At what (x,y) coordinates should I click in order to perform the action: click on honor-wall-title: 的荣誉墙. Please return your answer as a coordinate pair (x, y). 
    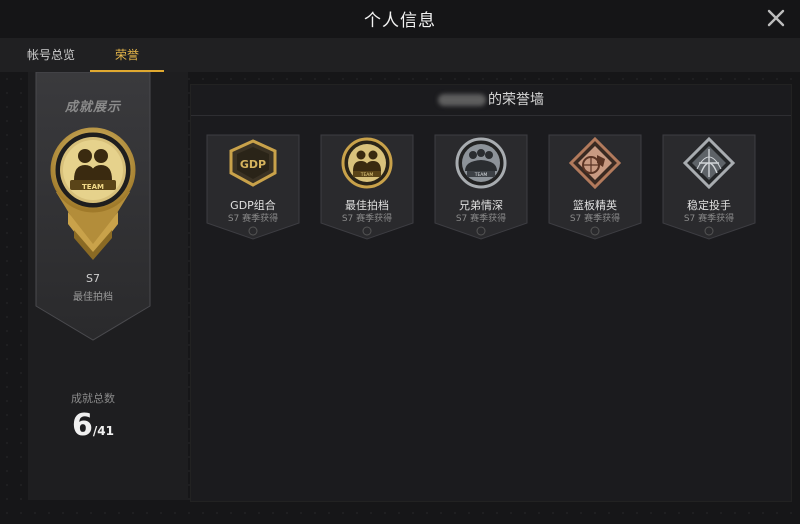
    Looking at the image, I should click on (491, 99).